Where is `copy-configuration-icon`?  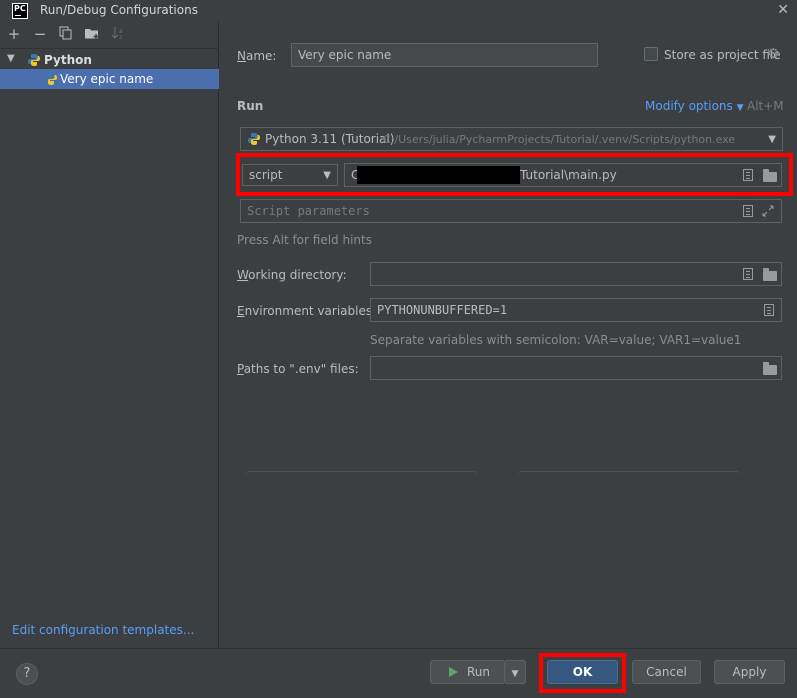 copy-configuration-icon is located at coordinates (66, 34).